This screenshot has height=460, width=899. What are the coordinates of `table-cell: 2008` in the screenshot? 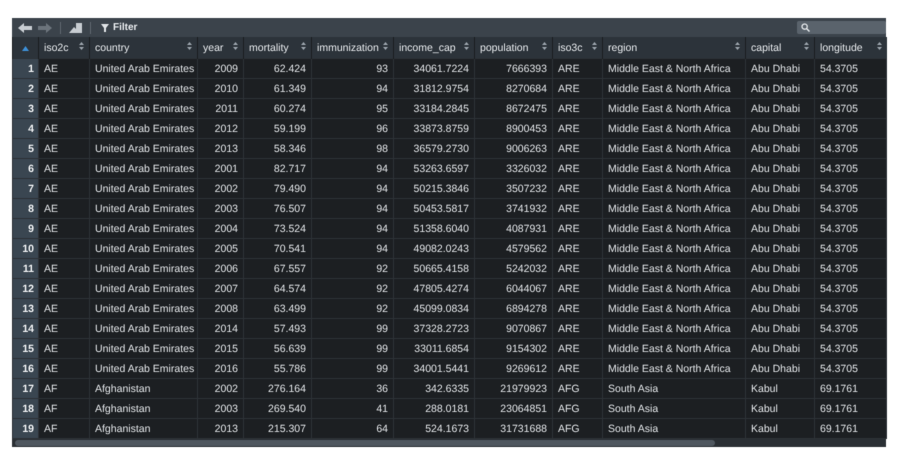 It's located at (221, 308).